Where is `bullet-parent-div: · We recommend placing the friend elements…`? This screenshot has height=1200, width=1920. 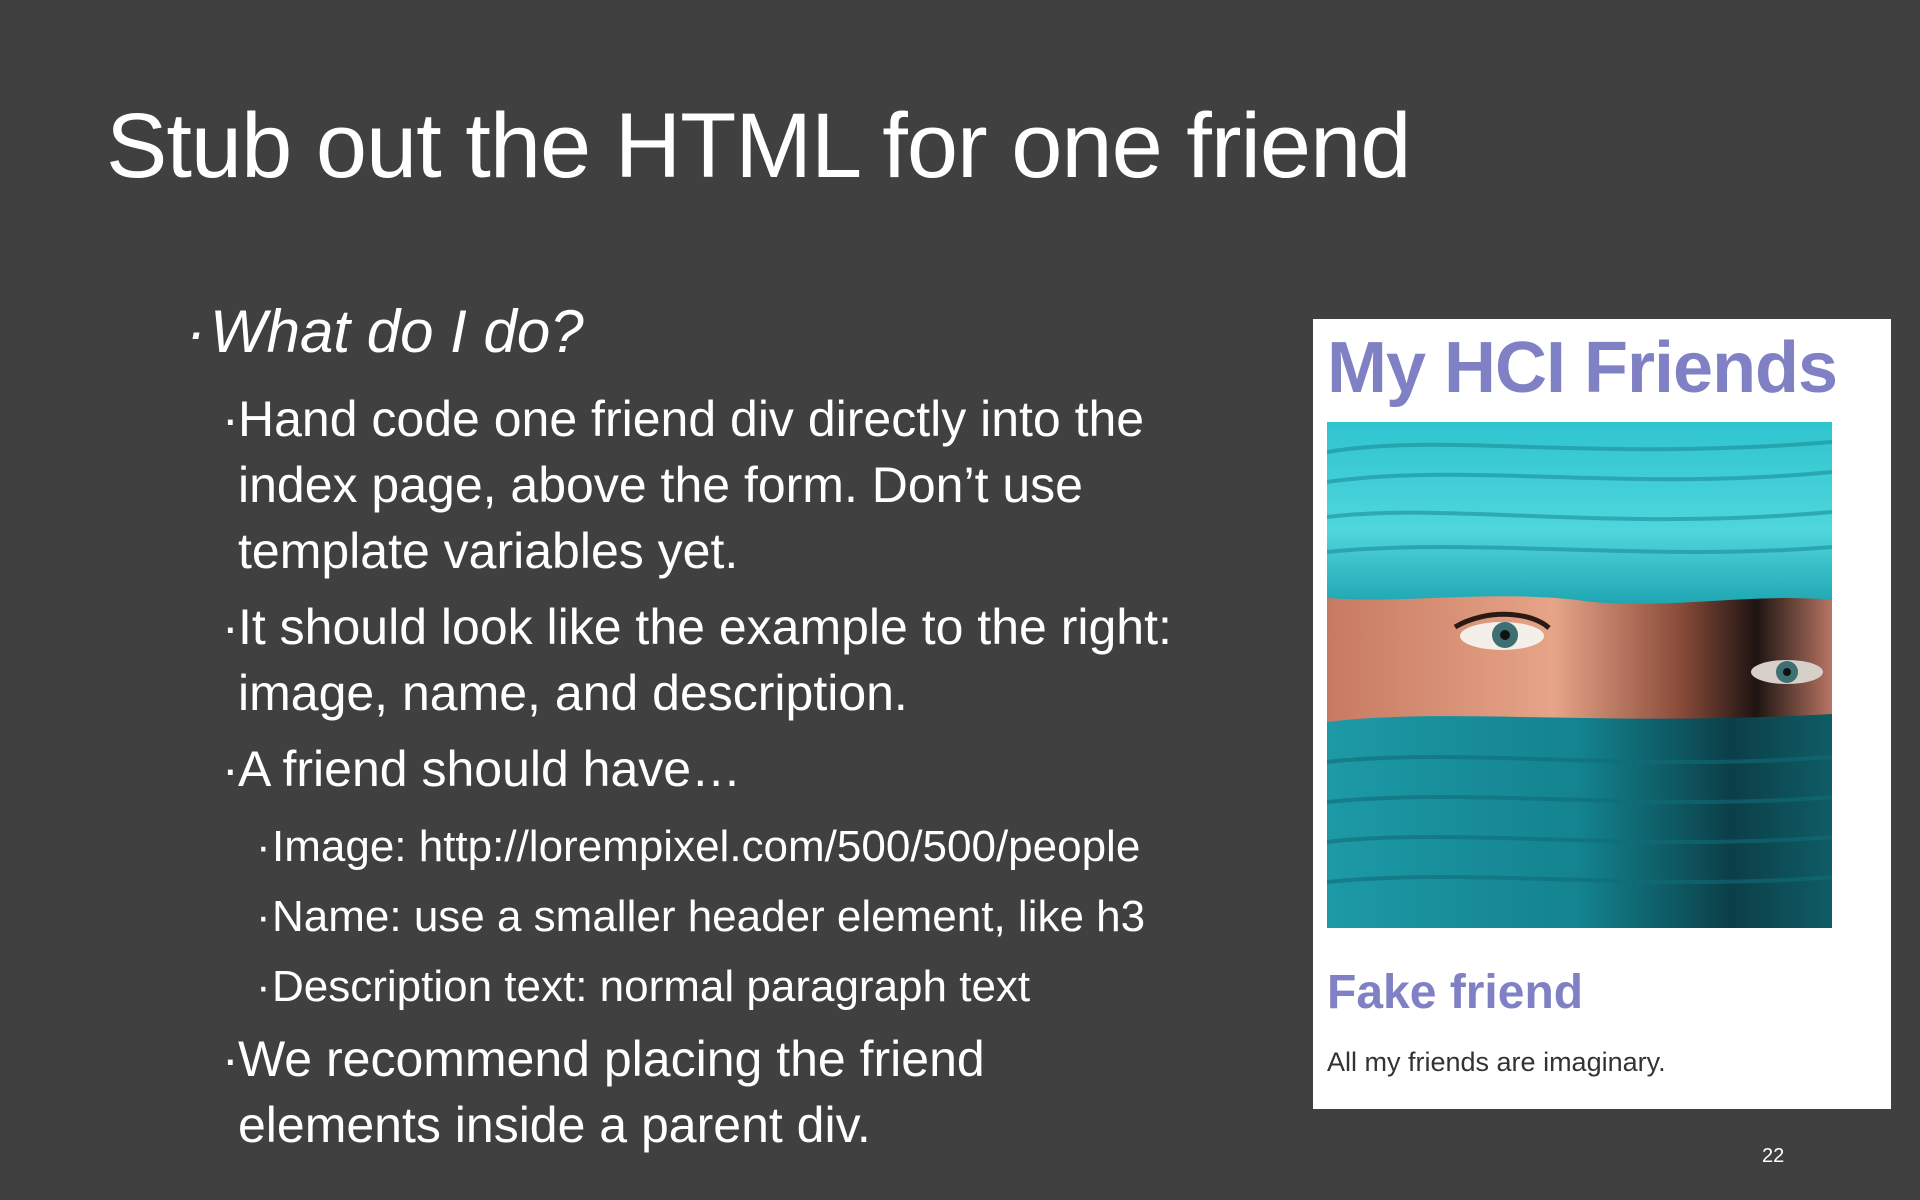
bullet-parent-div: · We recommend placing the friend elements… is located at coordinates (731, 1092).